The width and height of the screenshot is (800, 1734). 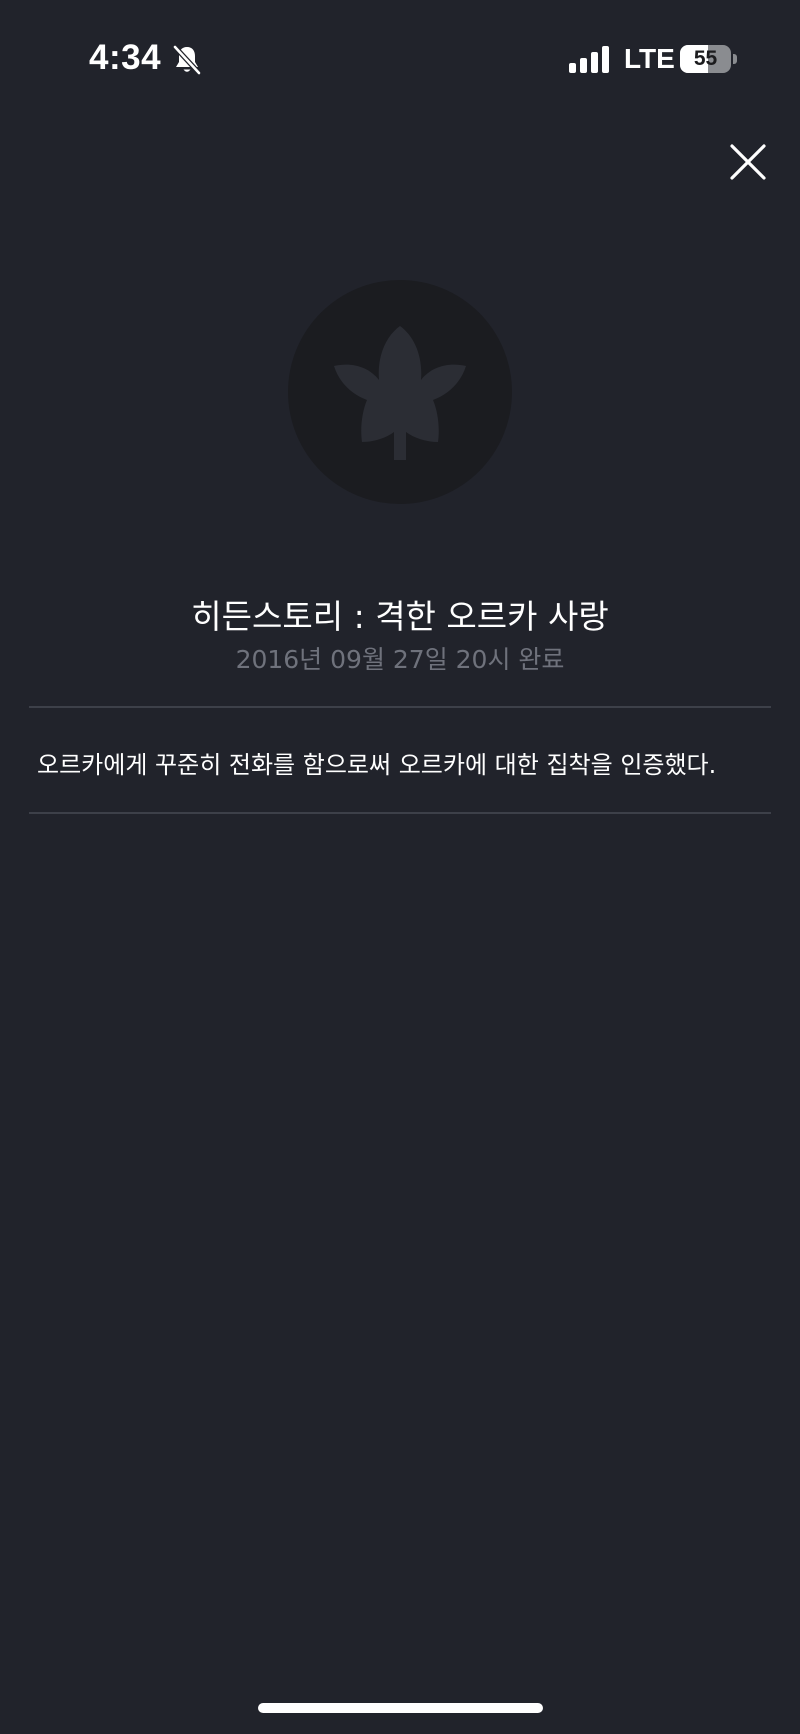 I want to click on battery-cap, so click(x=735, y=59).